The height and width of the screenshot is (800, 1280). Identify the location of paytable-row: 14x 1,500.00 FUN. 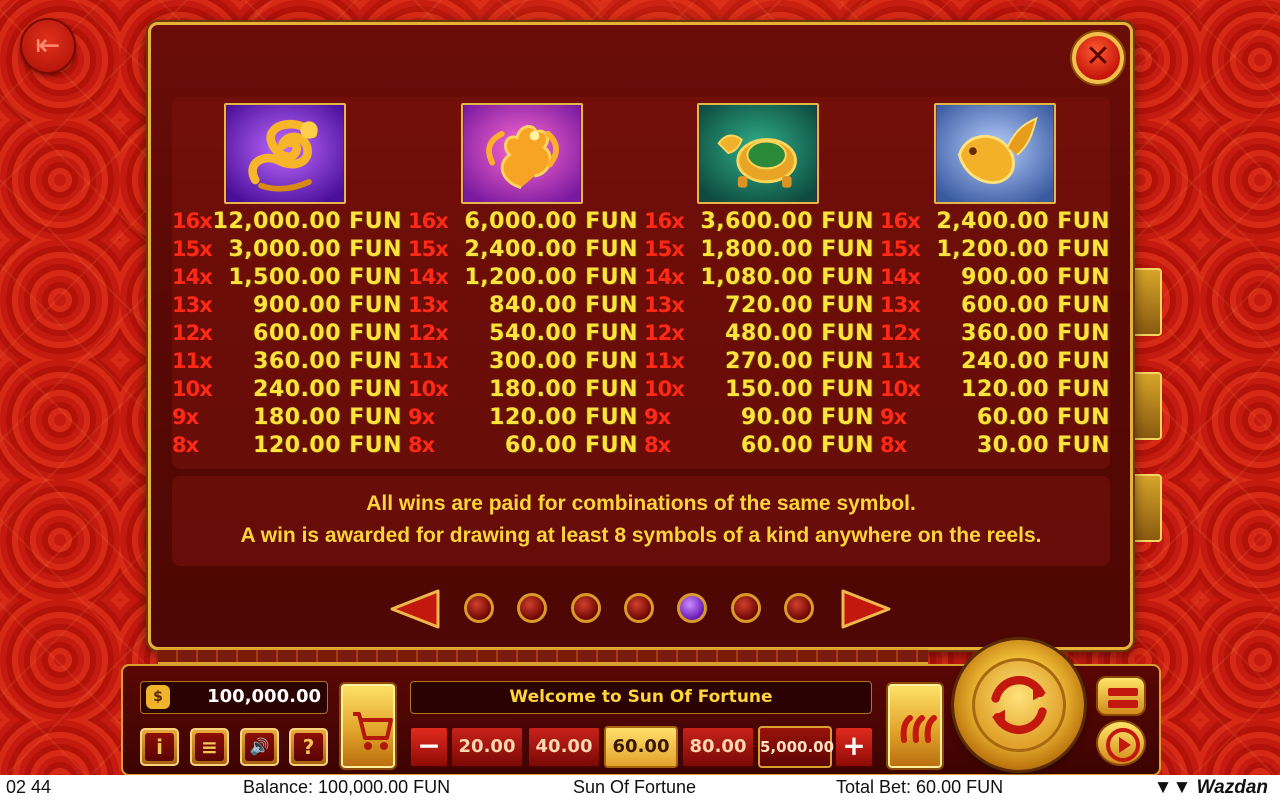
(287, 279).